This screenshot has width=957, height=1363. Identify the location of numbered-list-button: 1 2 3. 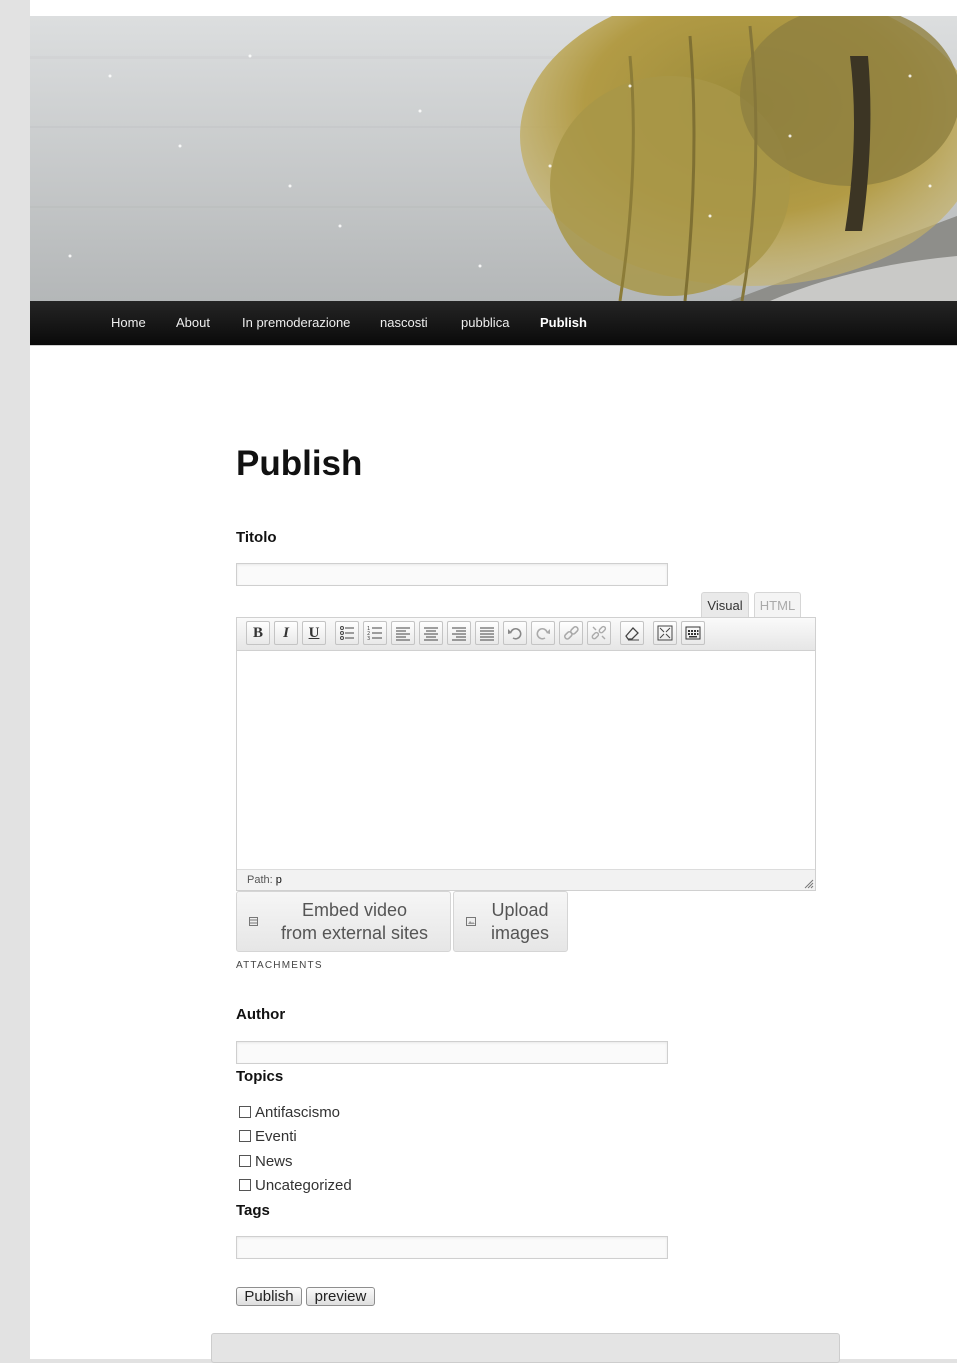
(375, 633).